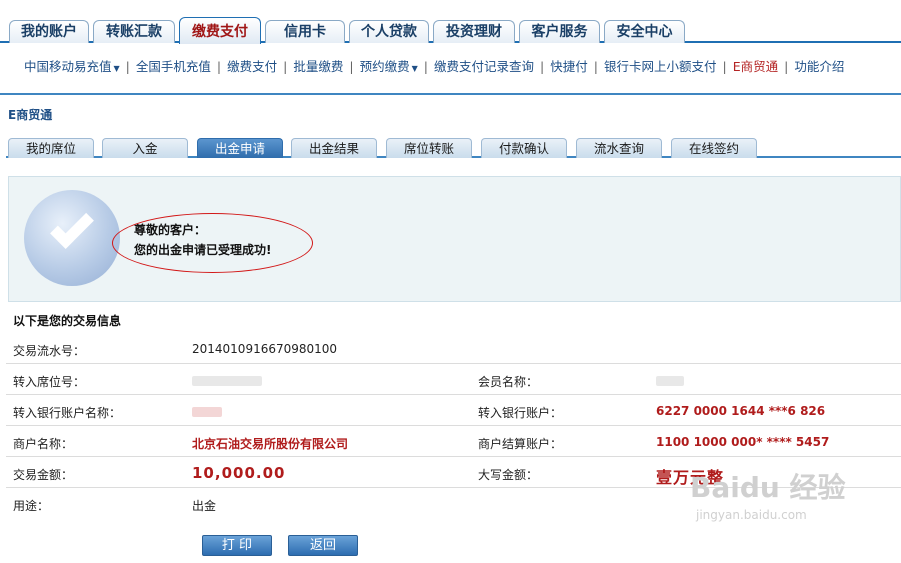  Describe the element at coordinates (524, 148) in the screenshot. I see `tab-payment-confirm: 付款确认` at that location.